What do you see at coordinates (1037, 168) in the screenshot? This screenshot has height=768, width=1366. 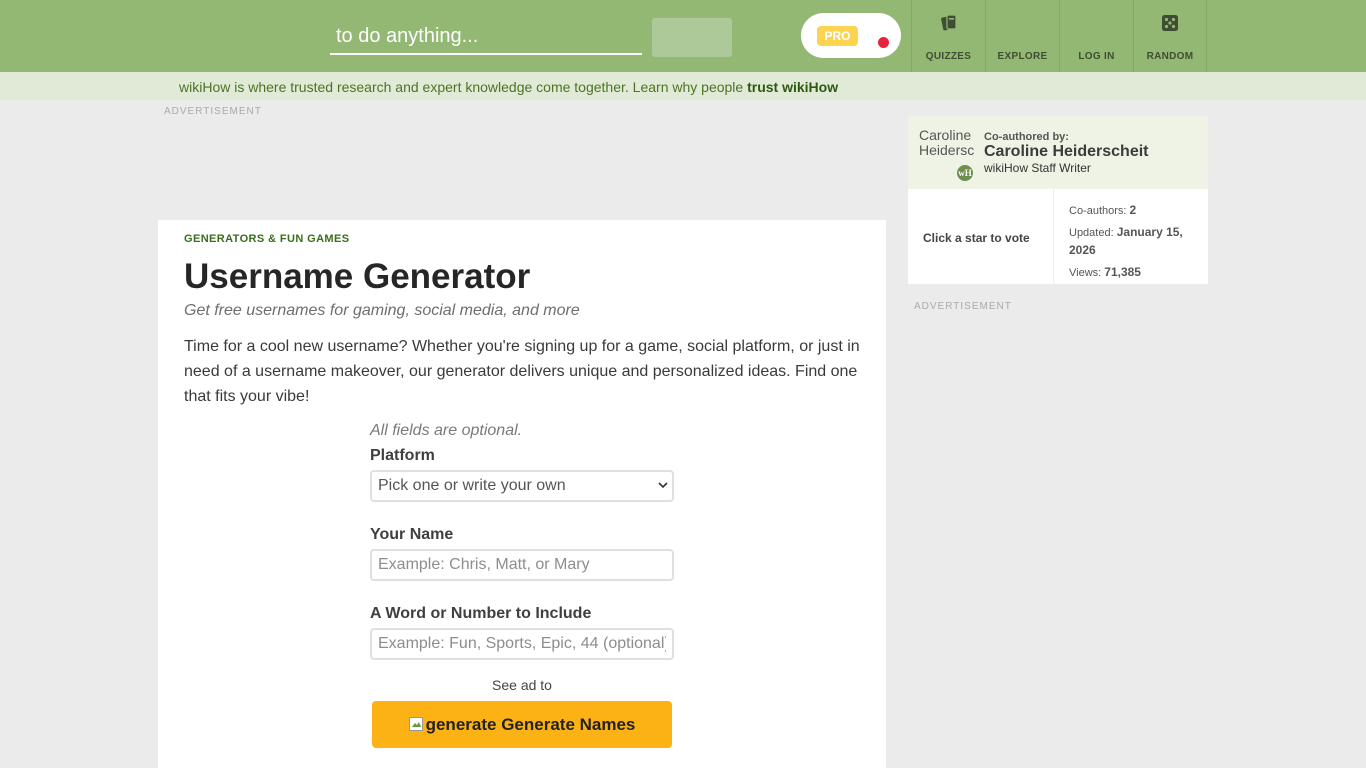 I see `author-role: wikiHow Staff Writer` at bounding box center [1037, 168].